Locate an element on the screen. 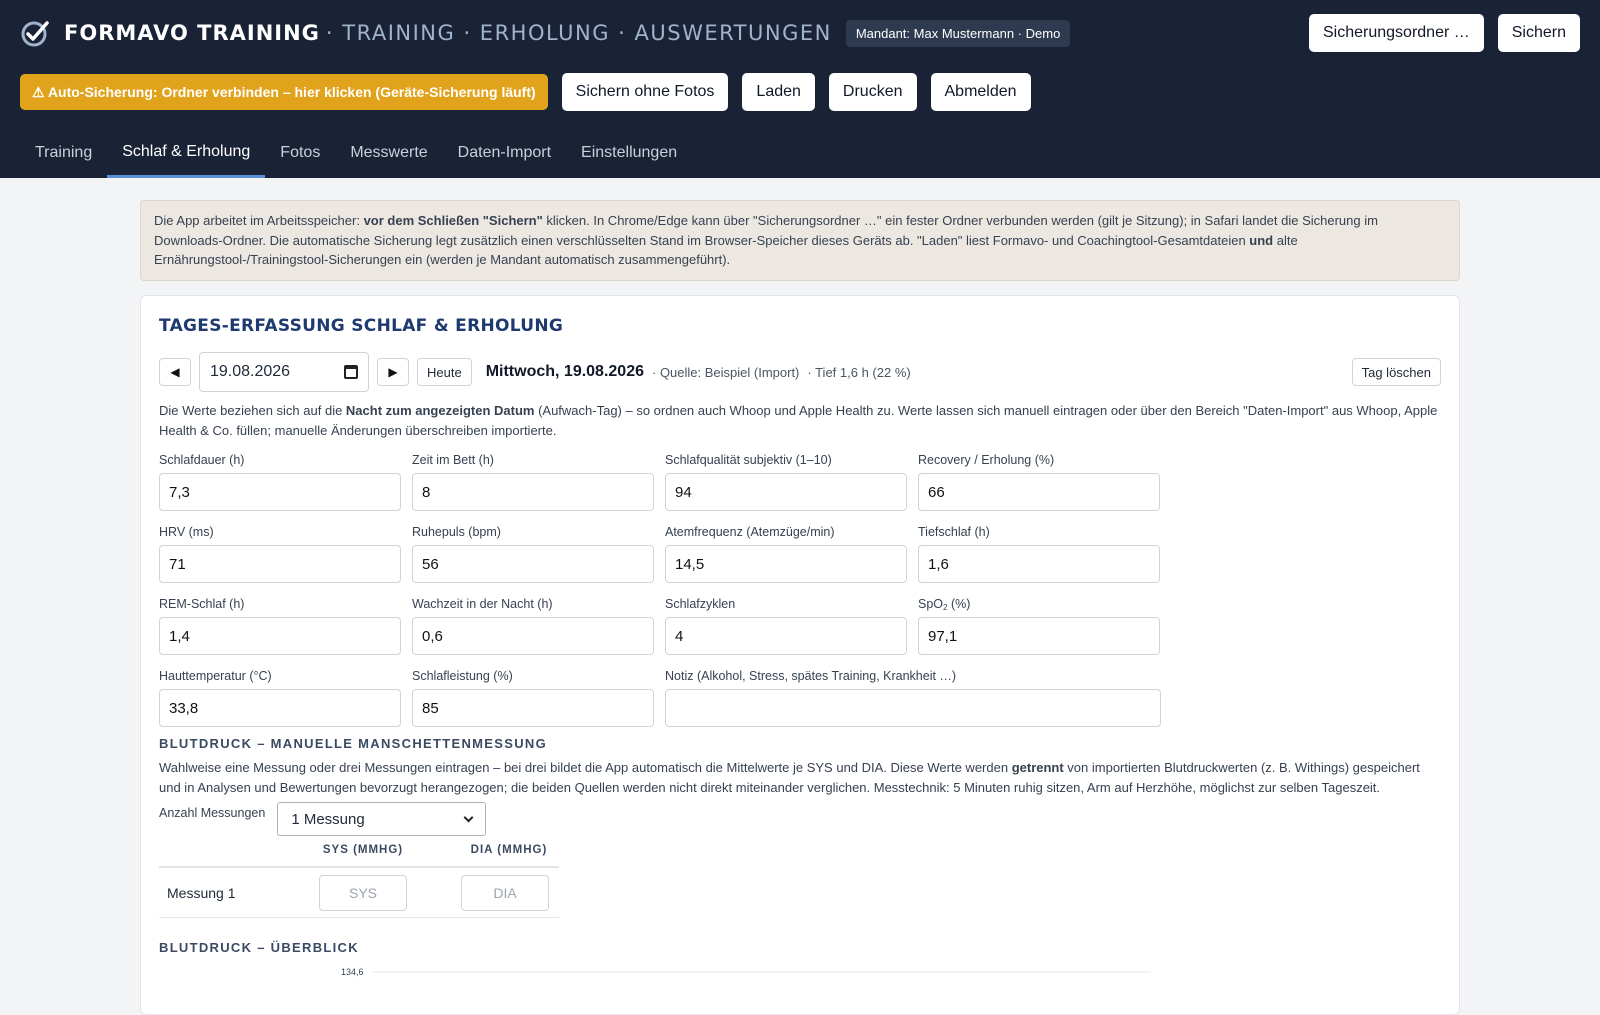 The height and width of the screenshot is (1015, 1600). select-value: 1 Messung is located at coordinates (328, 819).